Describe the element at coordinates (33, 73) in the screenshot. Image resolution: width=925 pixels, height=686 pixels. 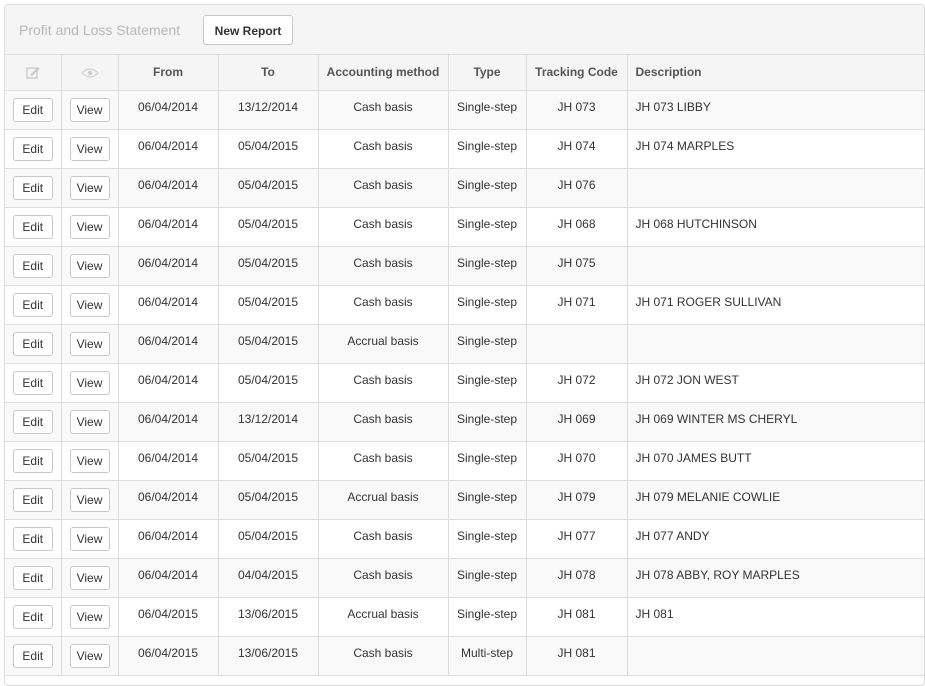
I see `edit-column-header` at that location.